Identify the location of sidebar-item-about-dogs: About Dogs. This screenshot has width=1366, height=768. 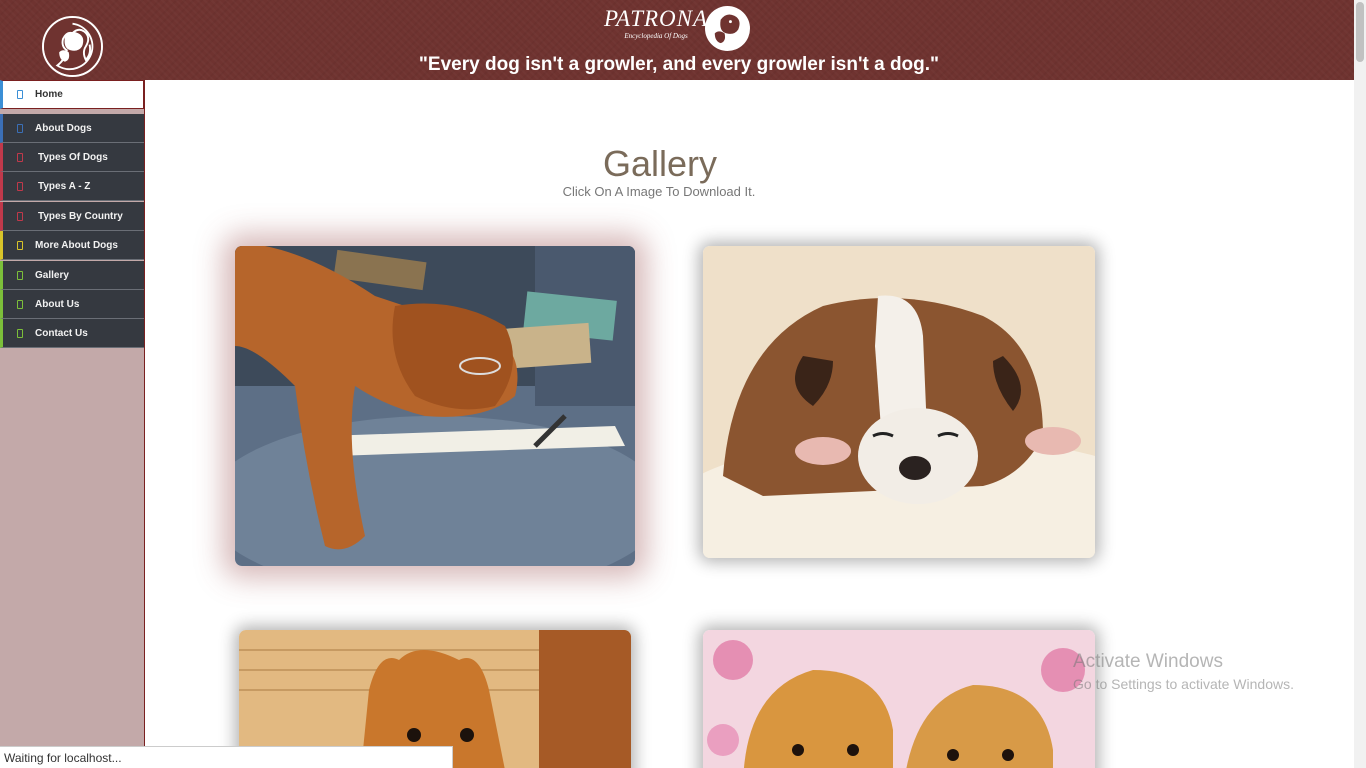
(72, 128).